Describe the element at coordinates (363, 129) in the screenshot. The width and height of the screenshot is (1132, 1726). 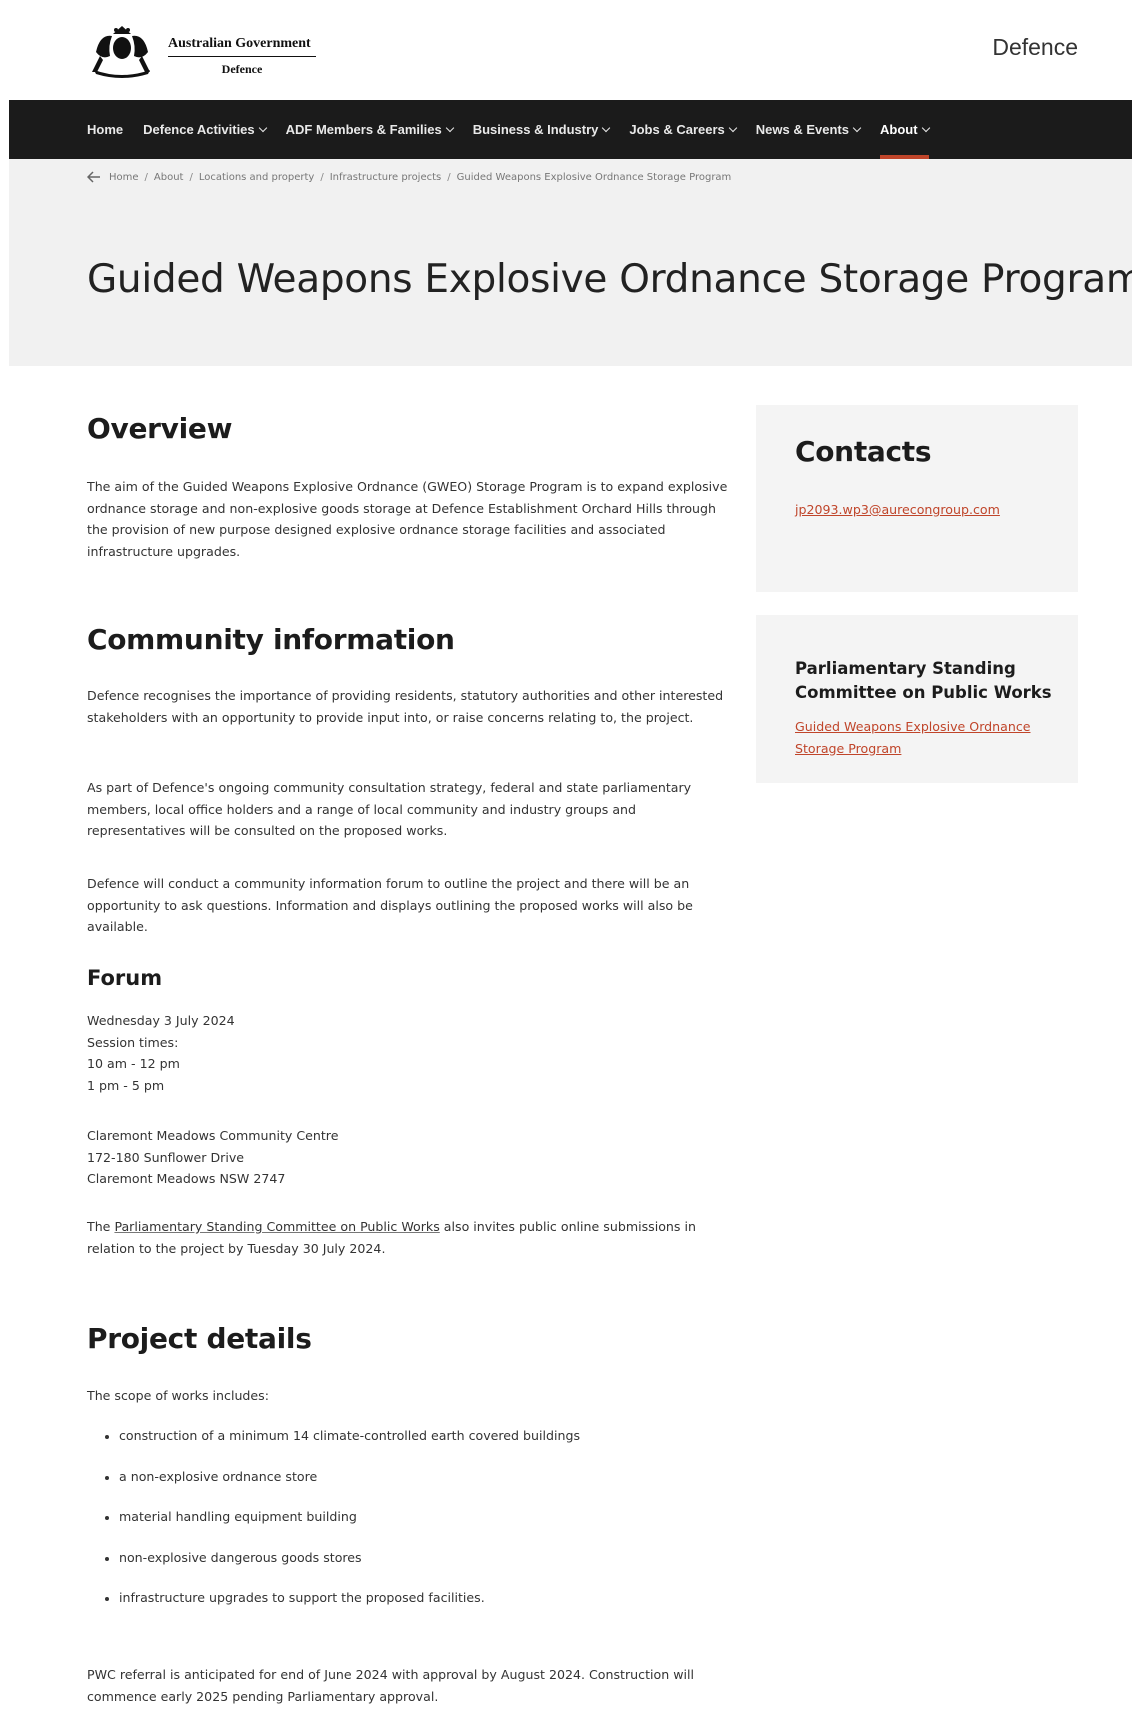
I see `nav-label: ADF Members & Families` at that location.